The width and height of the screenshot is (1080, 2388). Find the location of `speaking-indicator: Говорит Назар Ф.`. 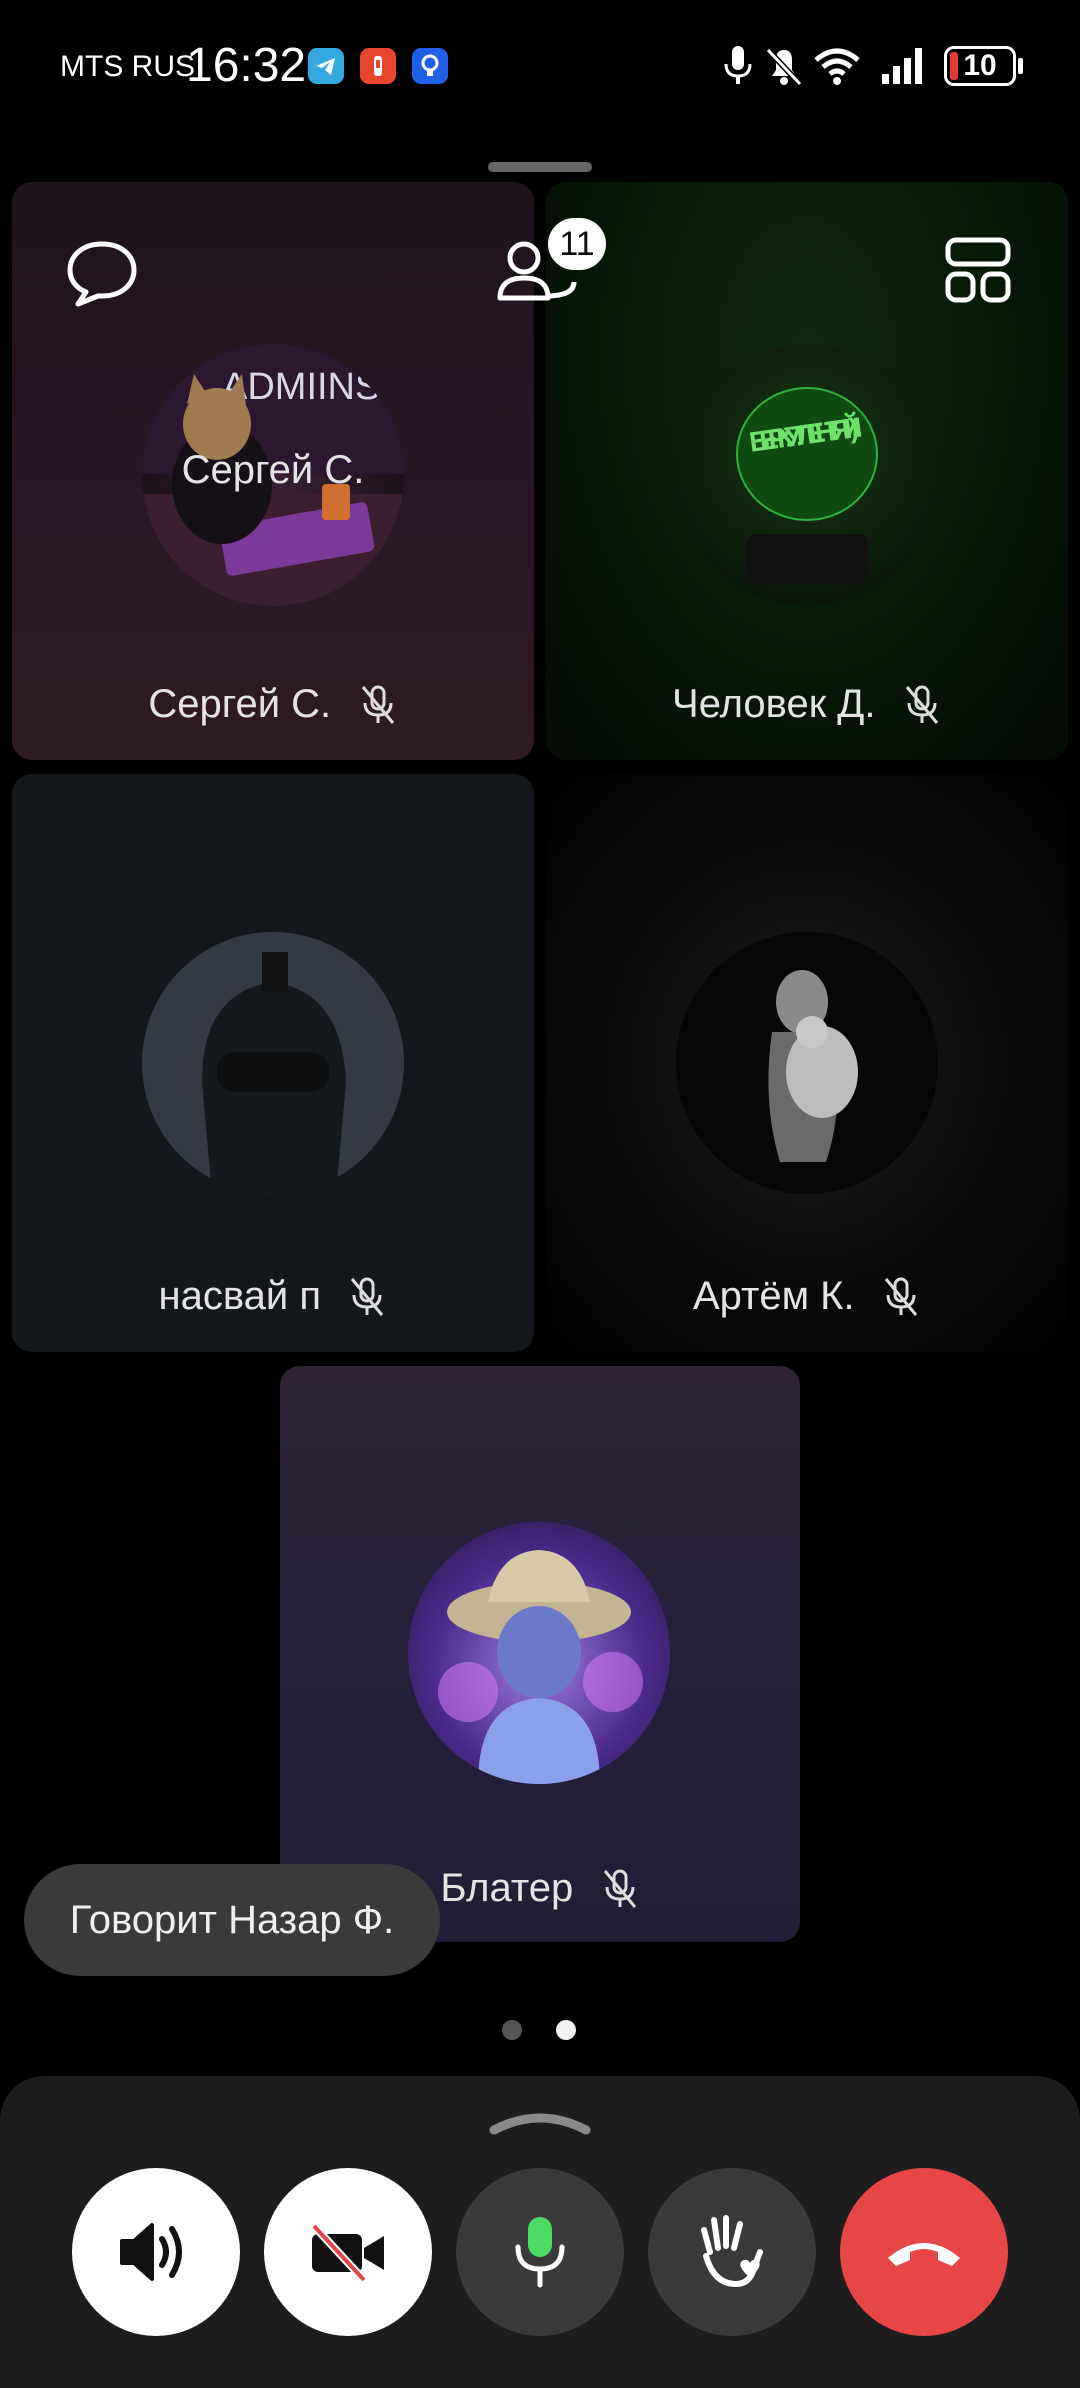

speaking-indicator: Говорит Назар Ф. is located at coordinates (232, 1920).